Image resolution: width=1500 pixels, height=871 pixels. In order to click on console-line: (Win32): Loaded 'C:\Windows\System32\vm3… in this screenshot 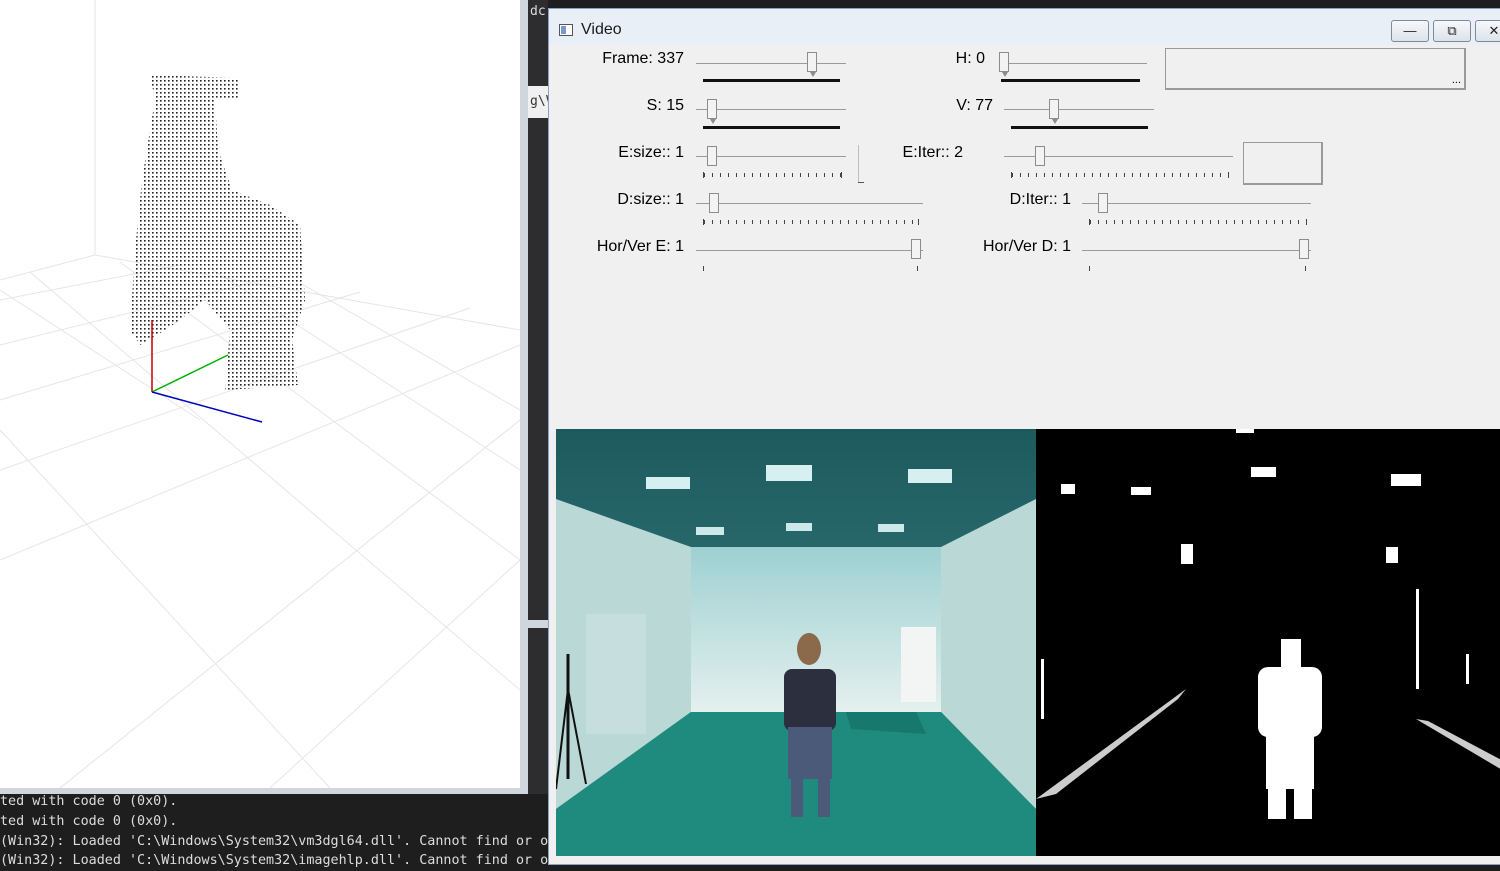, I will do `click(274, 841)`.